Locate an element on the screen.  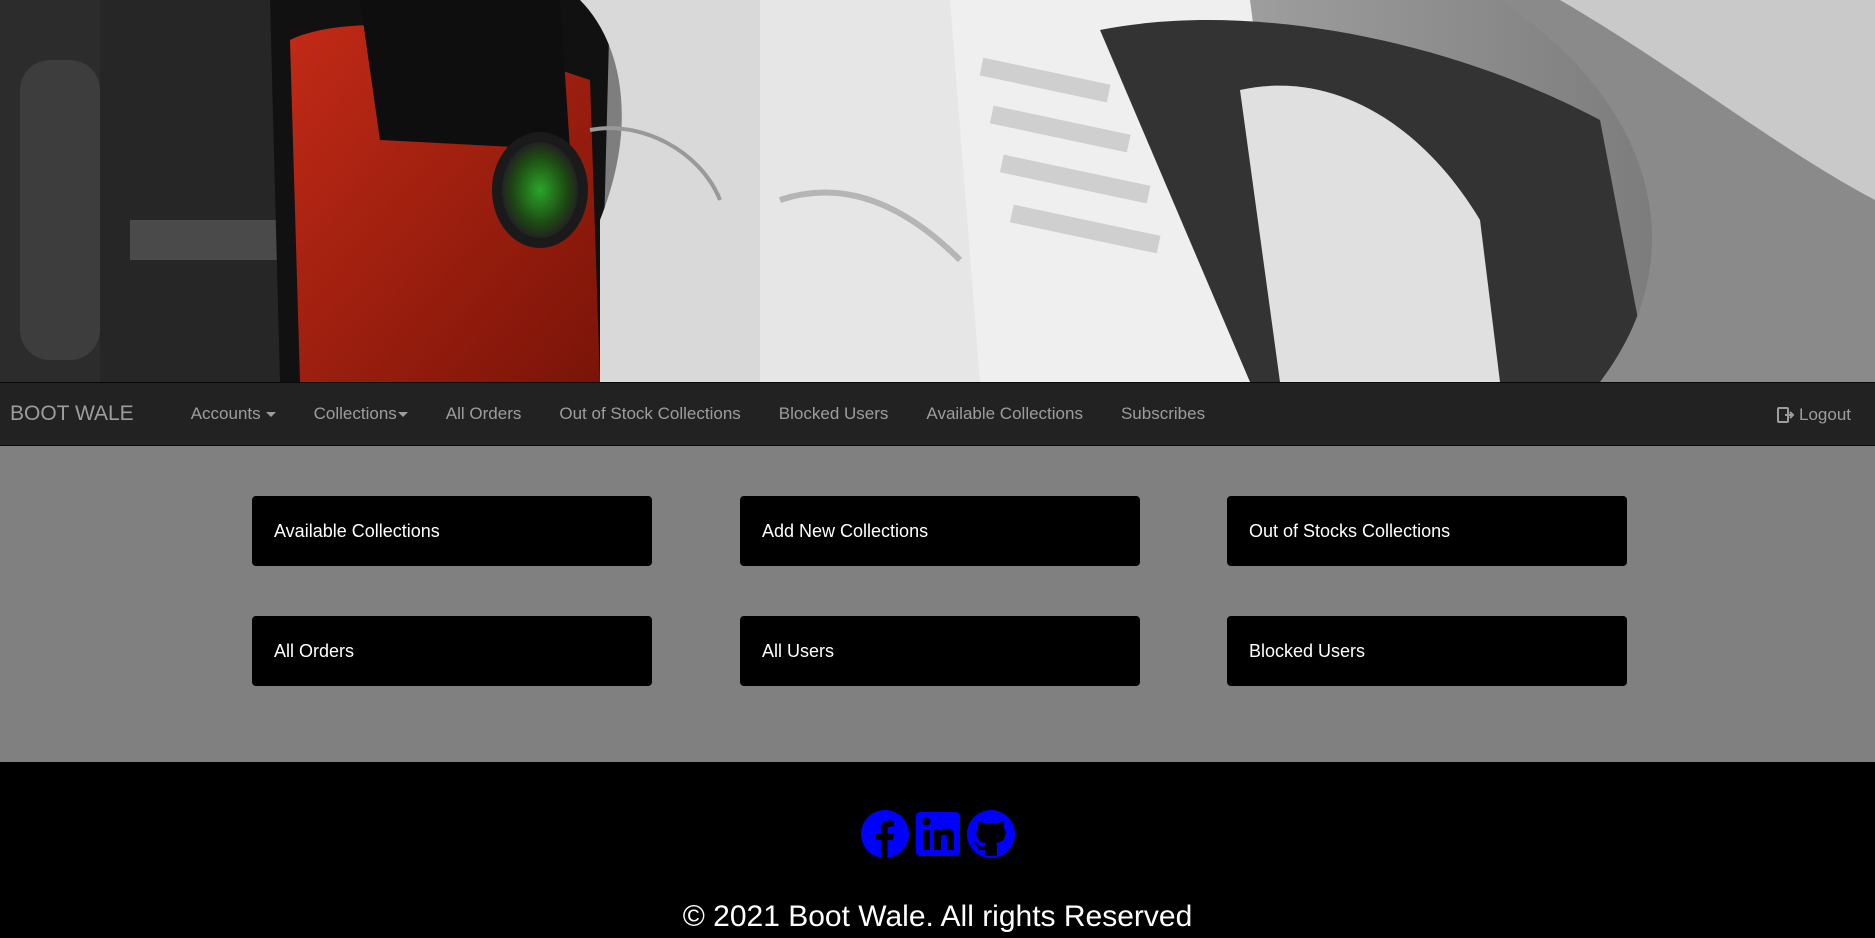
tile-all-orders: All Orders is located at coordinates (452, 651).